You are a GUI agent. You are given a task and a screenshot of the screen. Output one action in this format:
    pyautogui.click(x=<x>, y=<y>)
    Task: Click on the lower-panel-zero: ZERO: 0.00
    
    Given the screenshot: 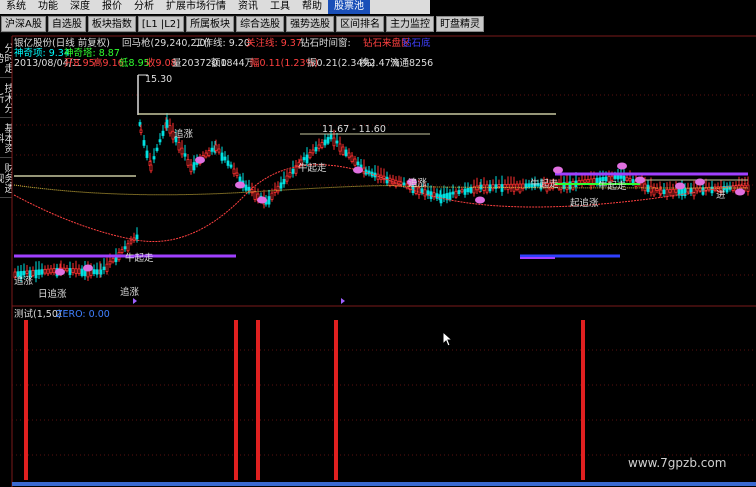 What is the action you would take?
    pyautogui.click(x=83, y=314)
    